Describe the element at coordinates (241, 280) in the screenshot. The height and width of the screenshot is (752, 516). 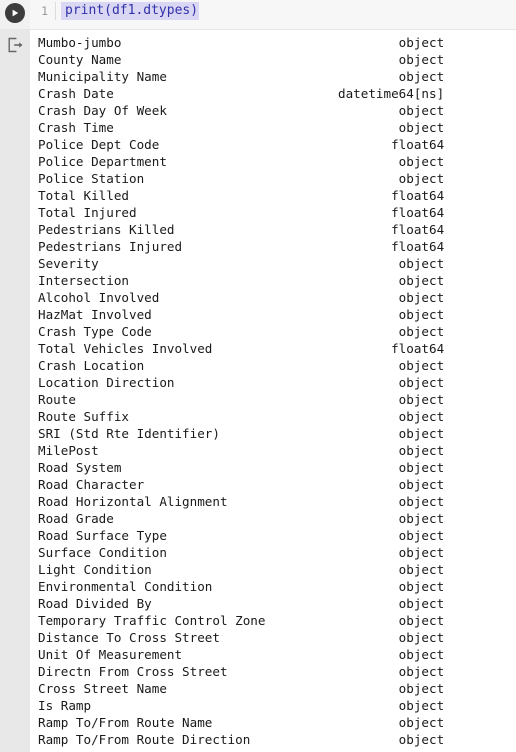
I see `table-row: Intersection object` at that location.